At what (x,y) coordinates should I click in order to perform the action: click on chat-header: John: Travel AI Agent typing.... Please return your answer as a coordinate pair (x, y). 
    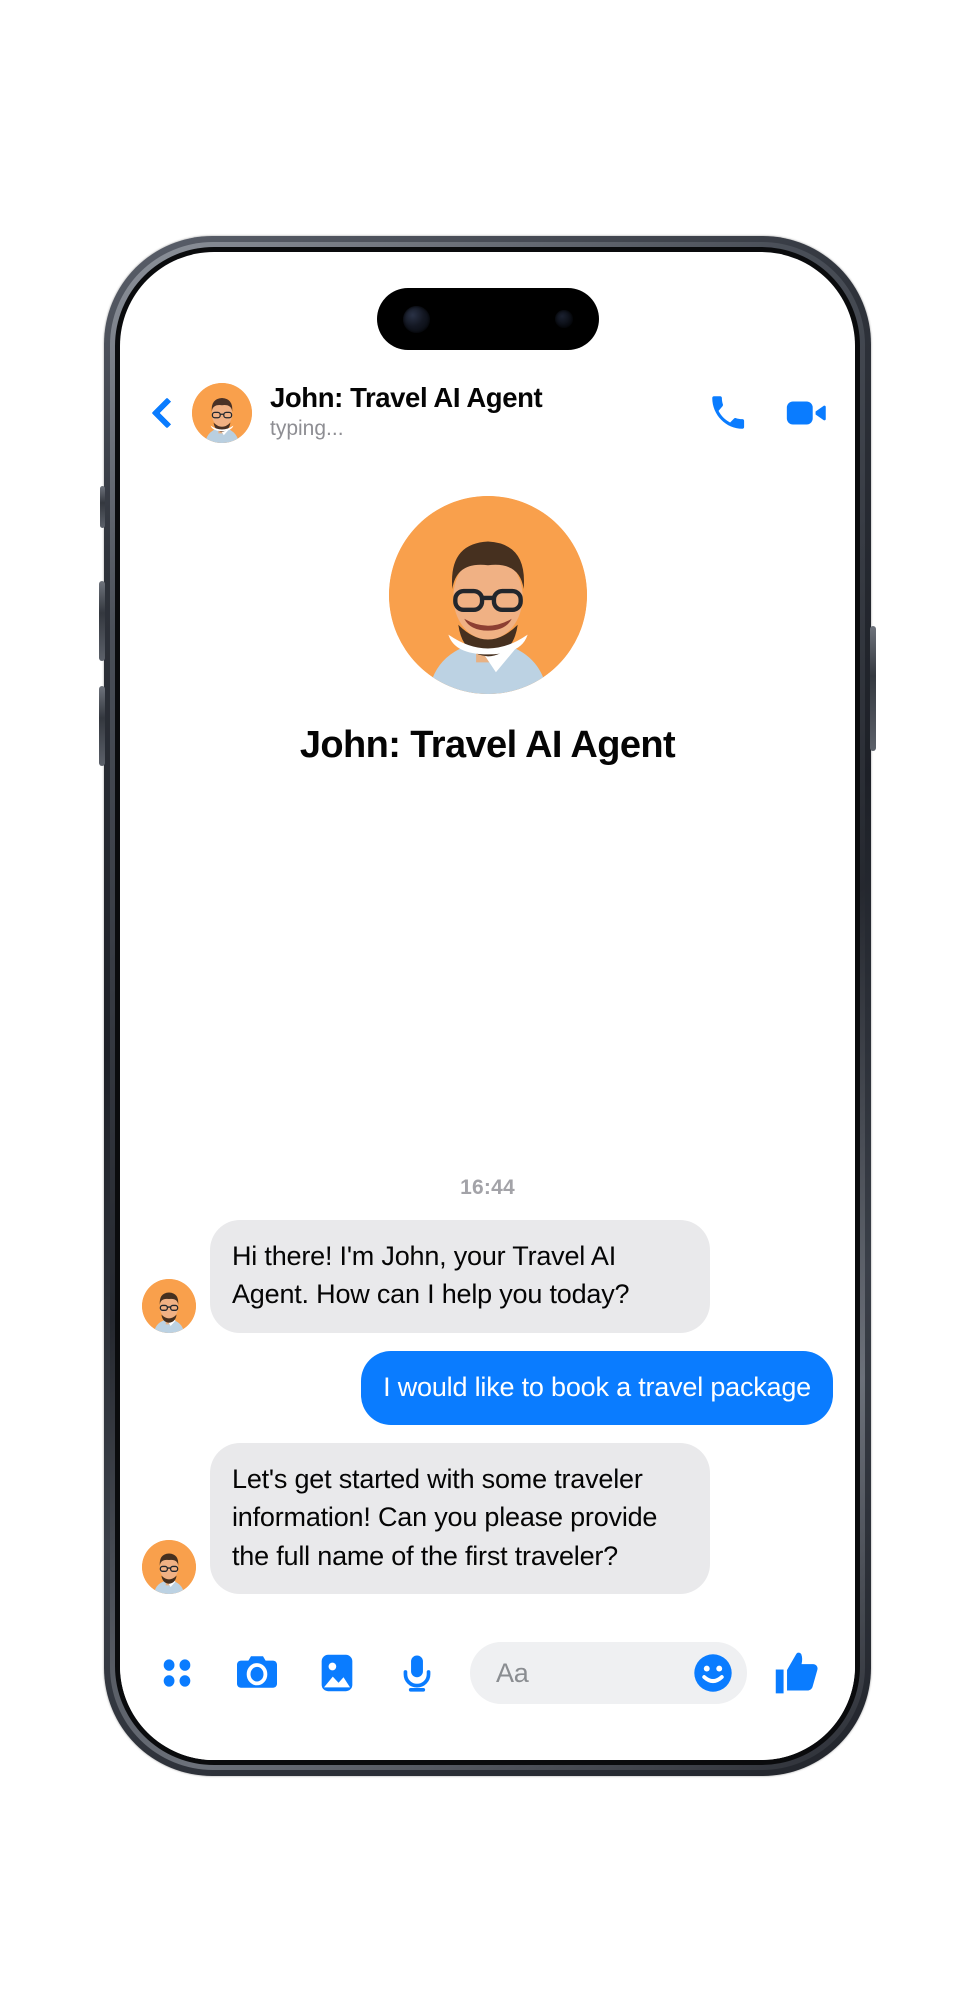
    Looking at the image, I should click on (487, 413).